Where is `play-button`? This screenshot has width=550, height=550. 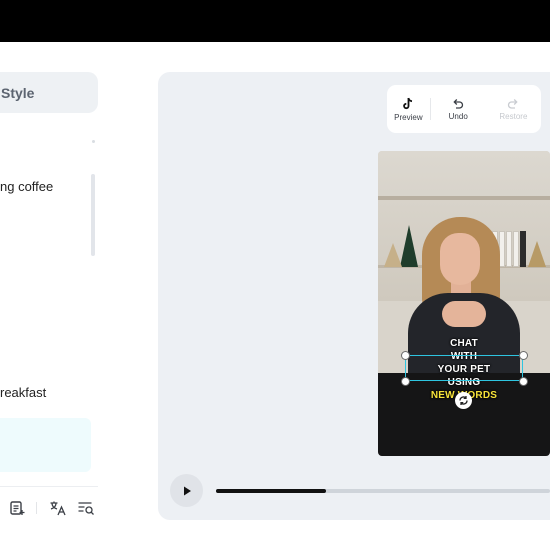 play-button is located at coordinates (186, 490).